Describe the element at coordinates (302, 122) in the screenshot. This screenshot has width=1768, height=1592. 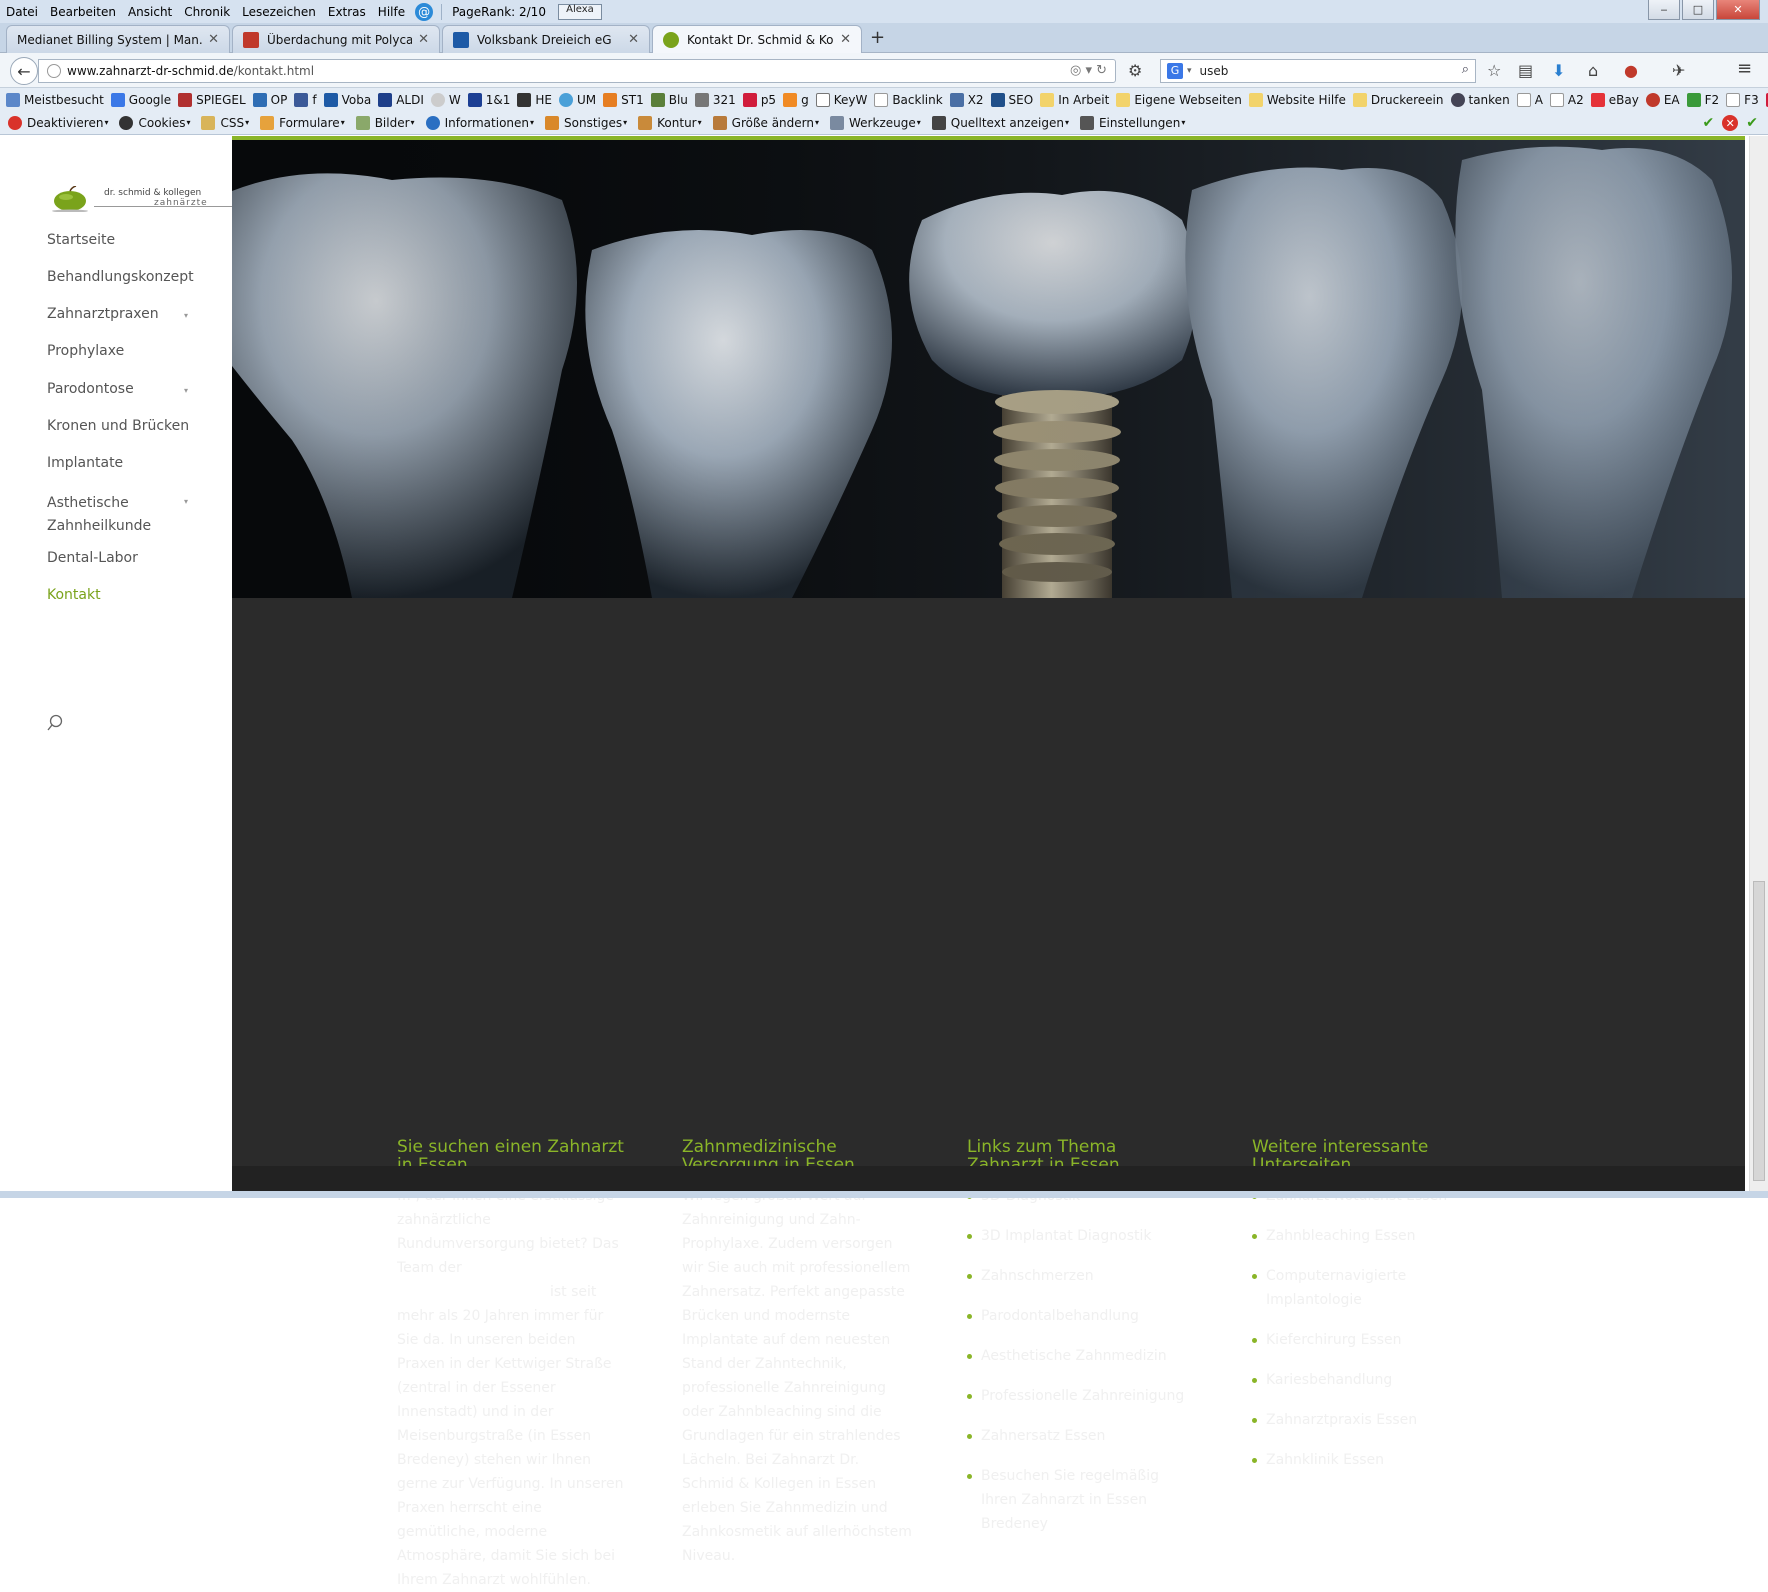
I see `dev-formulare: Formulare ▾` at that location.